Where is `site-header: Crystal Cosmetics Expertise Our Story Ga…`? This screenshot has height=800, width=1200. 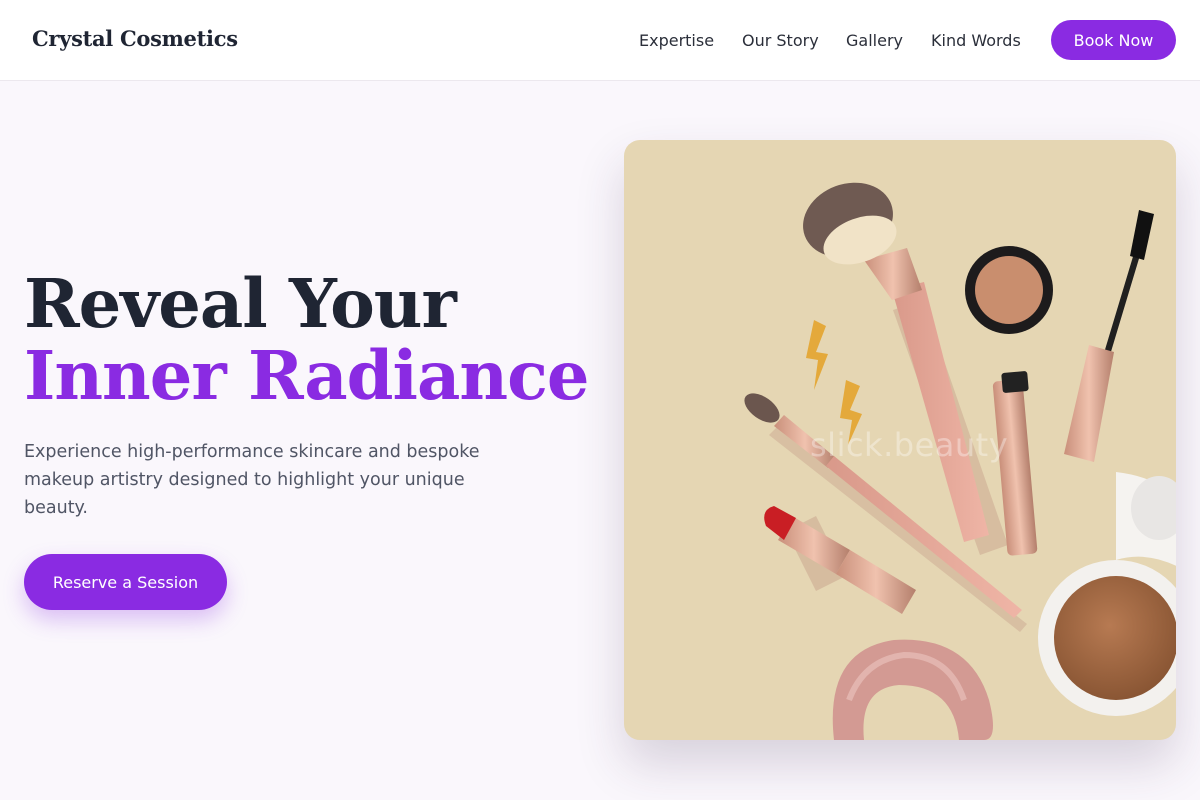 site-header: Crystal Cosmetics Expertise Our Story Ga… is located at coordinates (600, 40).